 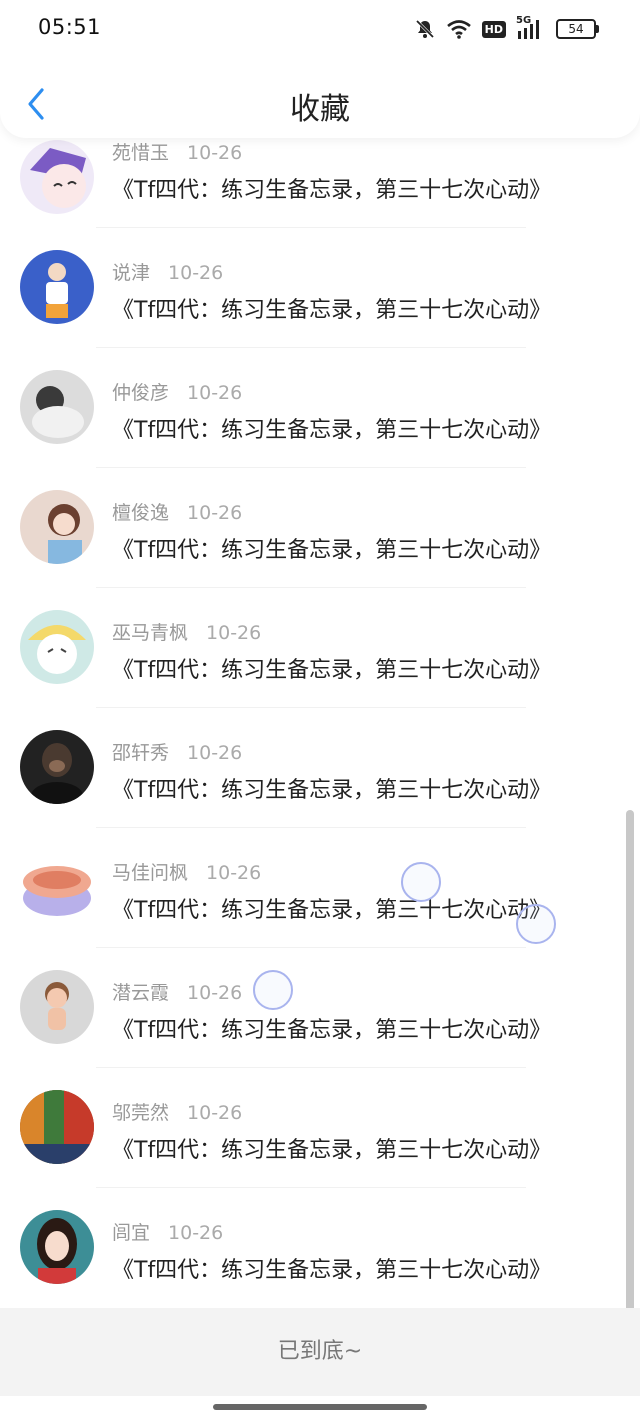 What do you see at coordinates (177, 751) in the screenshot?
I see `author-line: 邵轩秀 10-26` at bounding box center [177, 751].